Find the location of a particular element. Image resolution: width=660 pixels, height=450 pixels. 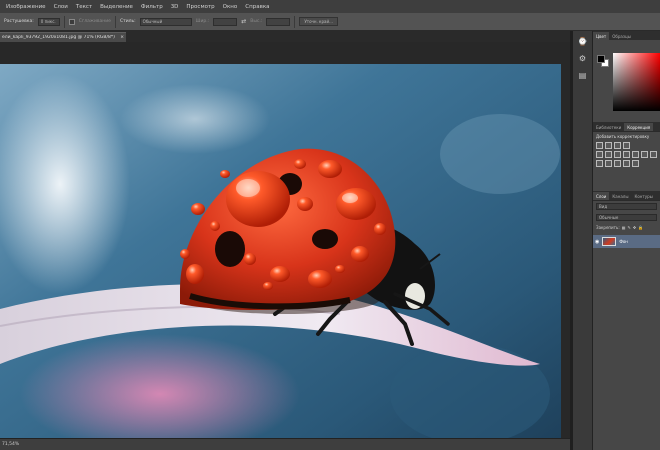

tab-paths: Контуры is located at coordinates (643, 196).